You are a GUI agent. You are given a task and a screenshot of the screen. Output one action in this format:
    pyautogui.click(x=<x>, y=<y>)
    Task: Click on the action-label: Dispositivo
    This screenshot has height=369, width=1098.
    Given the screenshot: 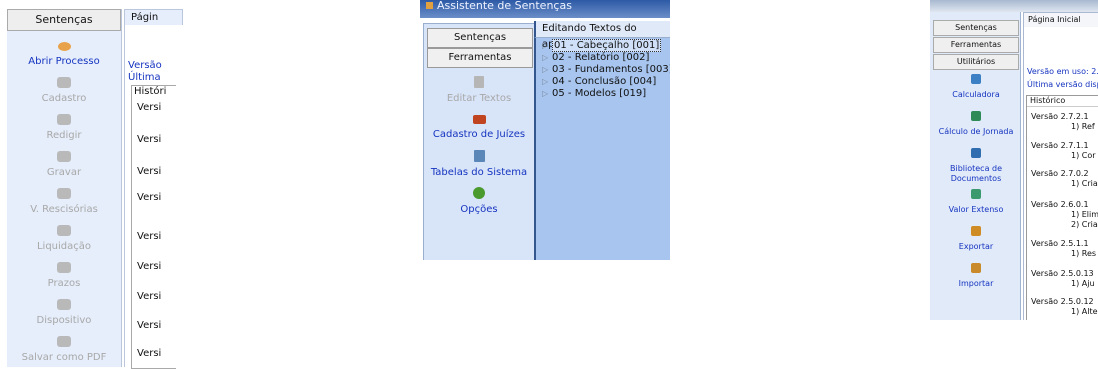 What is the action you would take?
    pyautogui.click(x=64, y=320)
    